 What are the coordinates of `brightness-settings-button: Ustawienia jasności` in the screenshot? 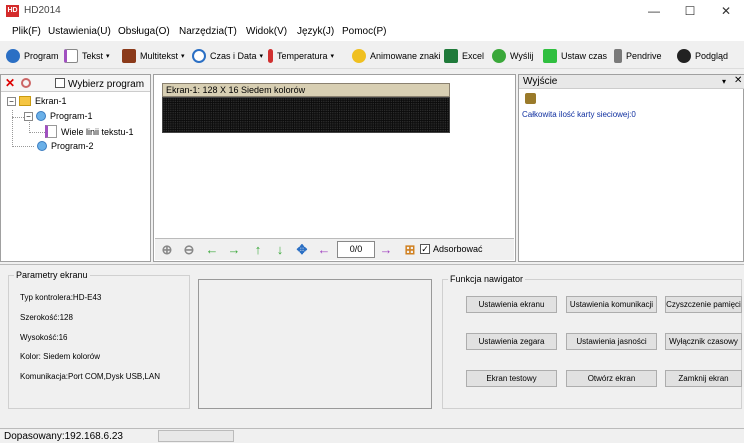 It's located at (611, 341).